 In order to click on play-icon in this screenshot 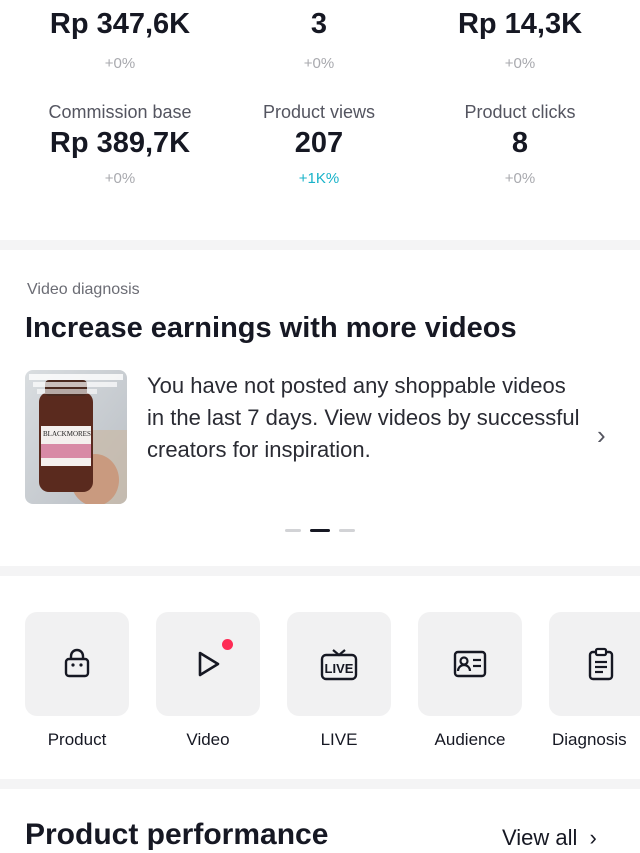, I will do `click(209, 664)`.